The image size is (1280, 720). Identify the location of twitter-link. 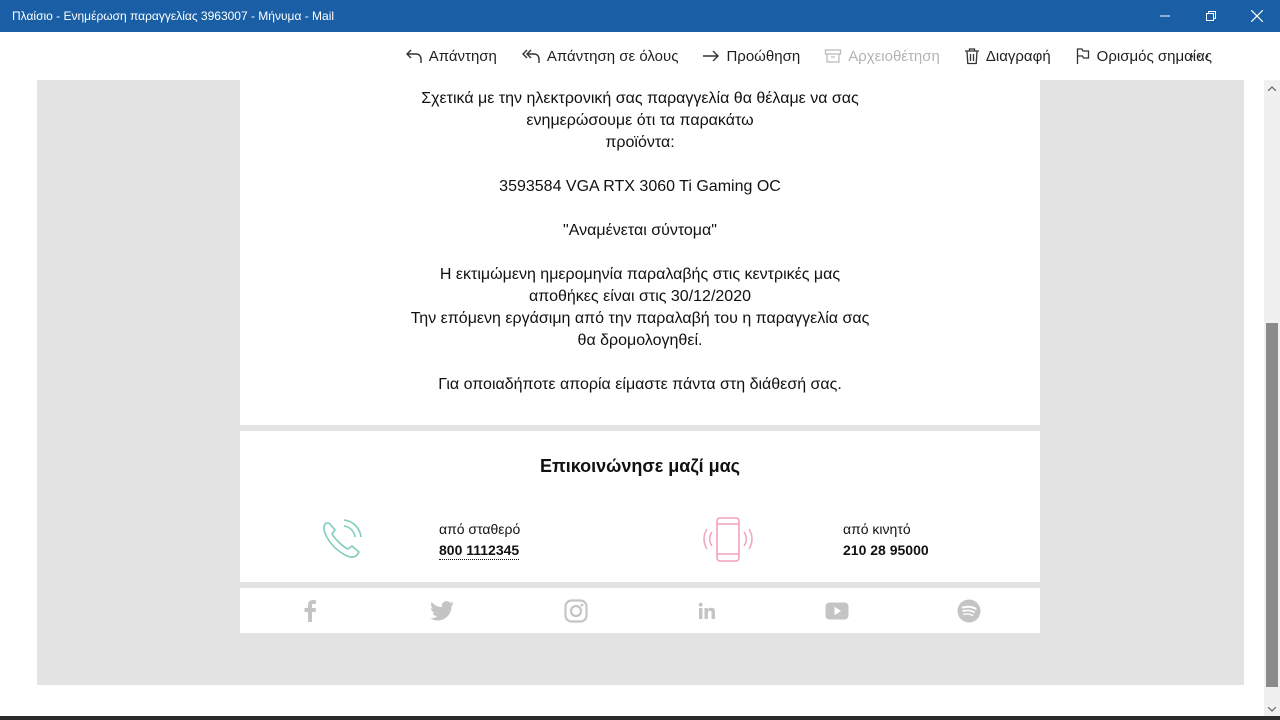
(442, 611).